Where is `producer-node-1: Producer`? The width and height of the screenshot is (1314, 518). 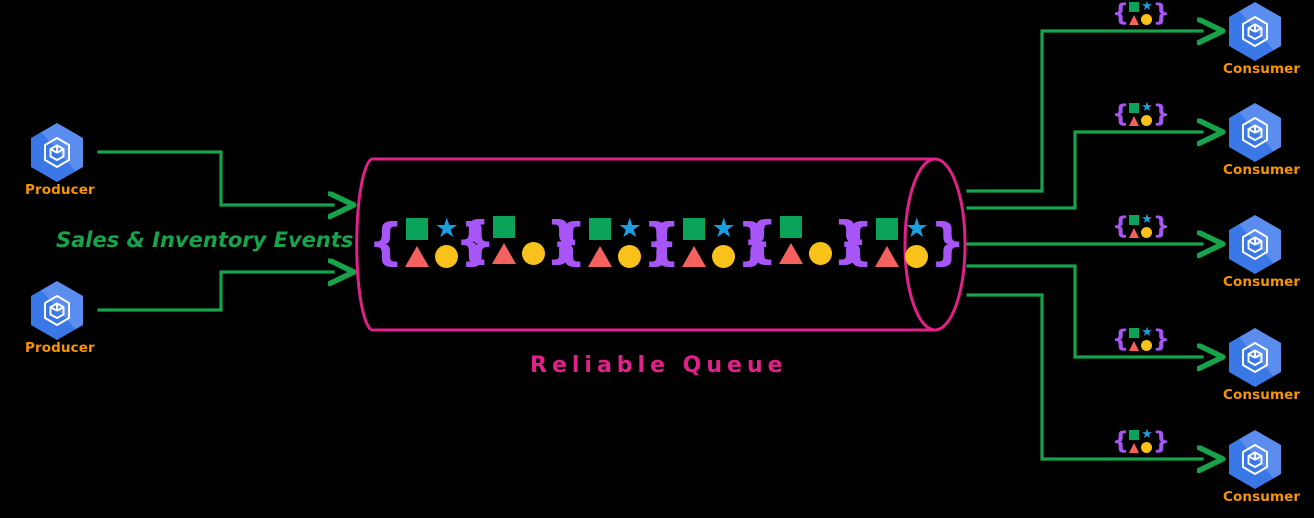
producer-node-1: Producer is located at coordinates (60, 160).